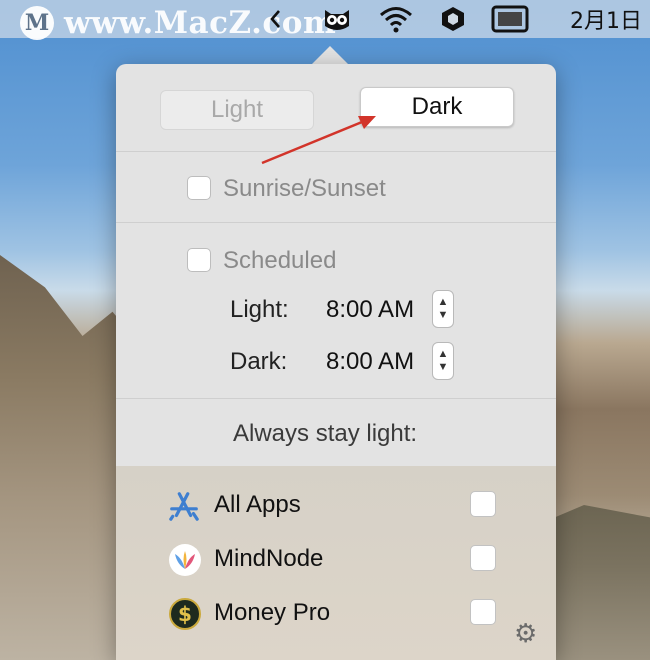  Describe the element at coordinates (237, 110) in the screenshot. I see `light-mode-button: Light` at that location.